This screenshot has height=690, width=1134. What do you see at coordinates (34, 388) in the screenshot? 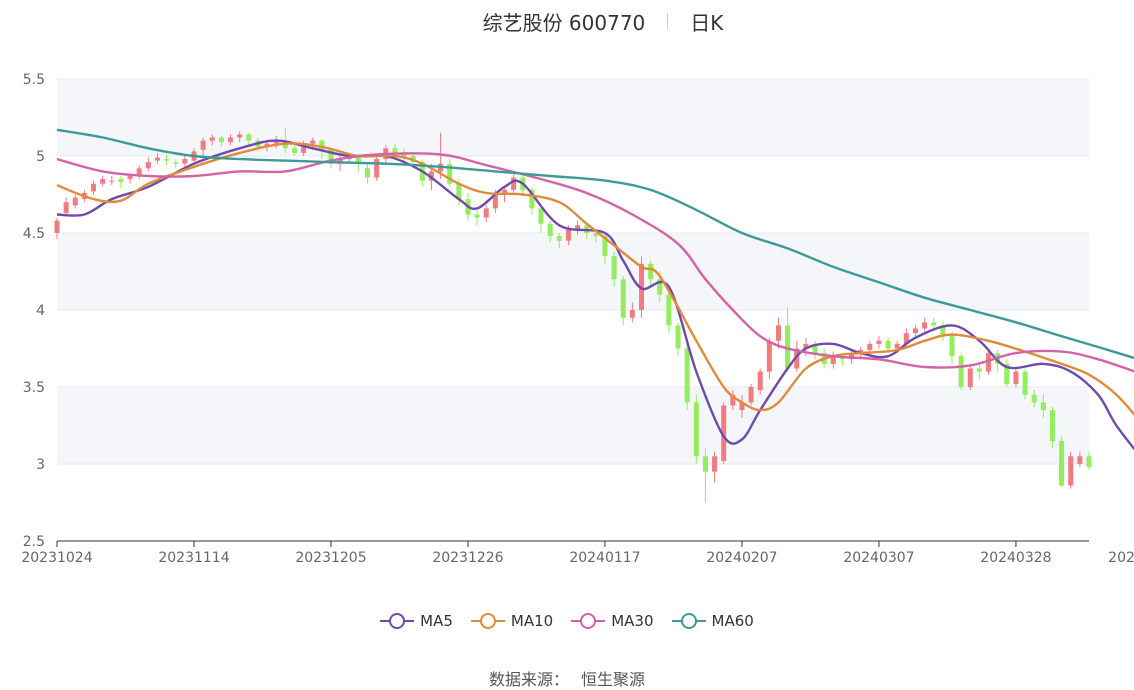
I see `y-tick-label: 3.5` at bounding box center [34, 388].